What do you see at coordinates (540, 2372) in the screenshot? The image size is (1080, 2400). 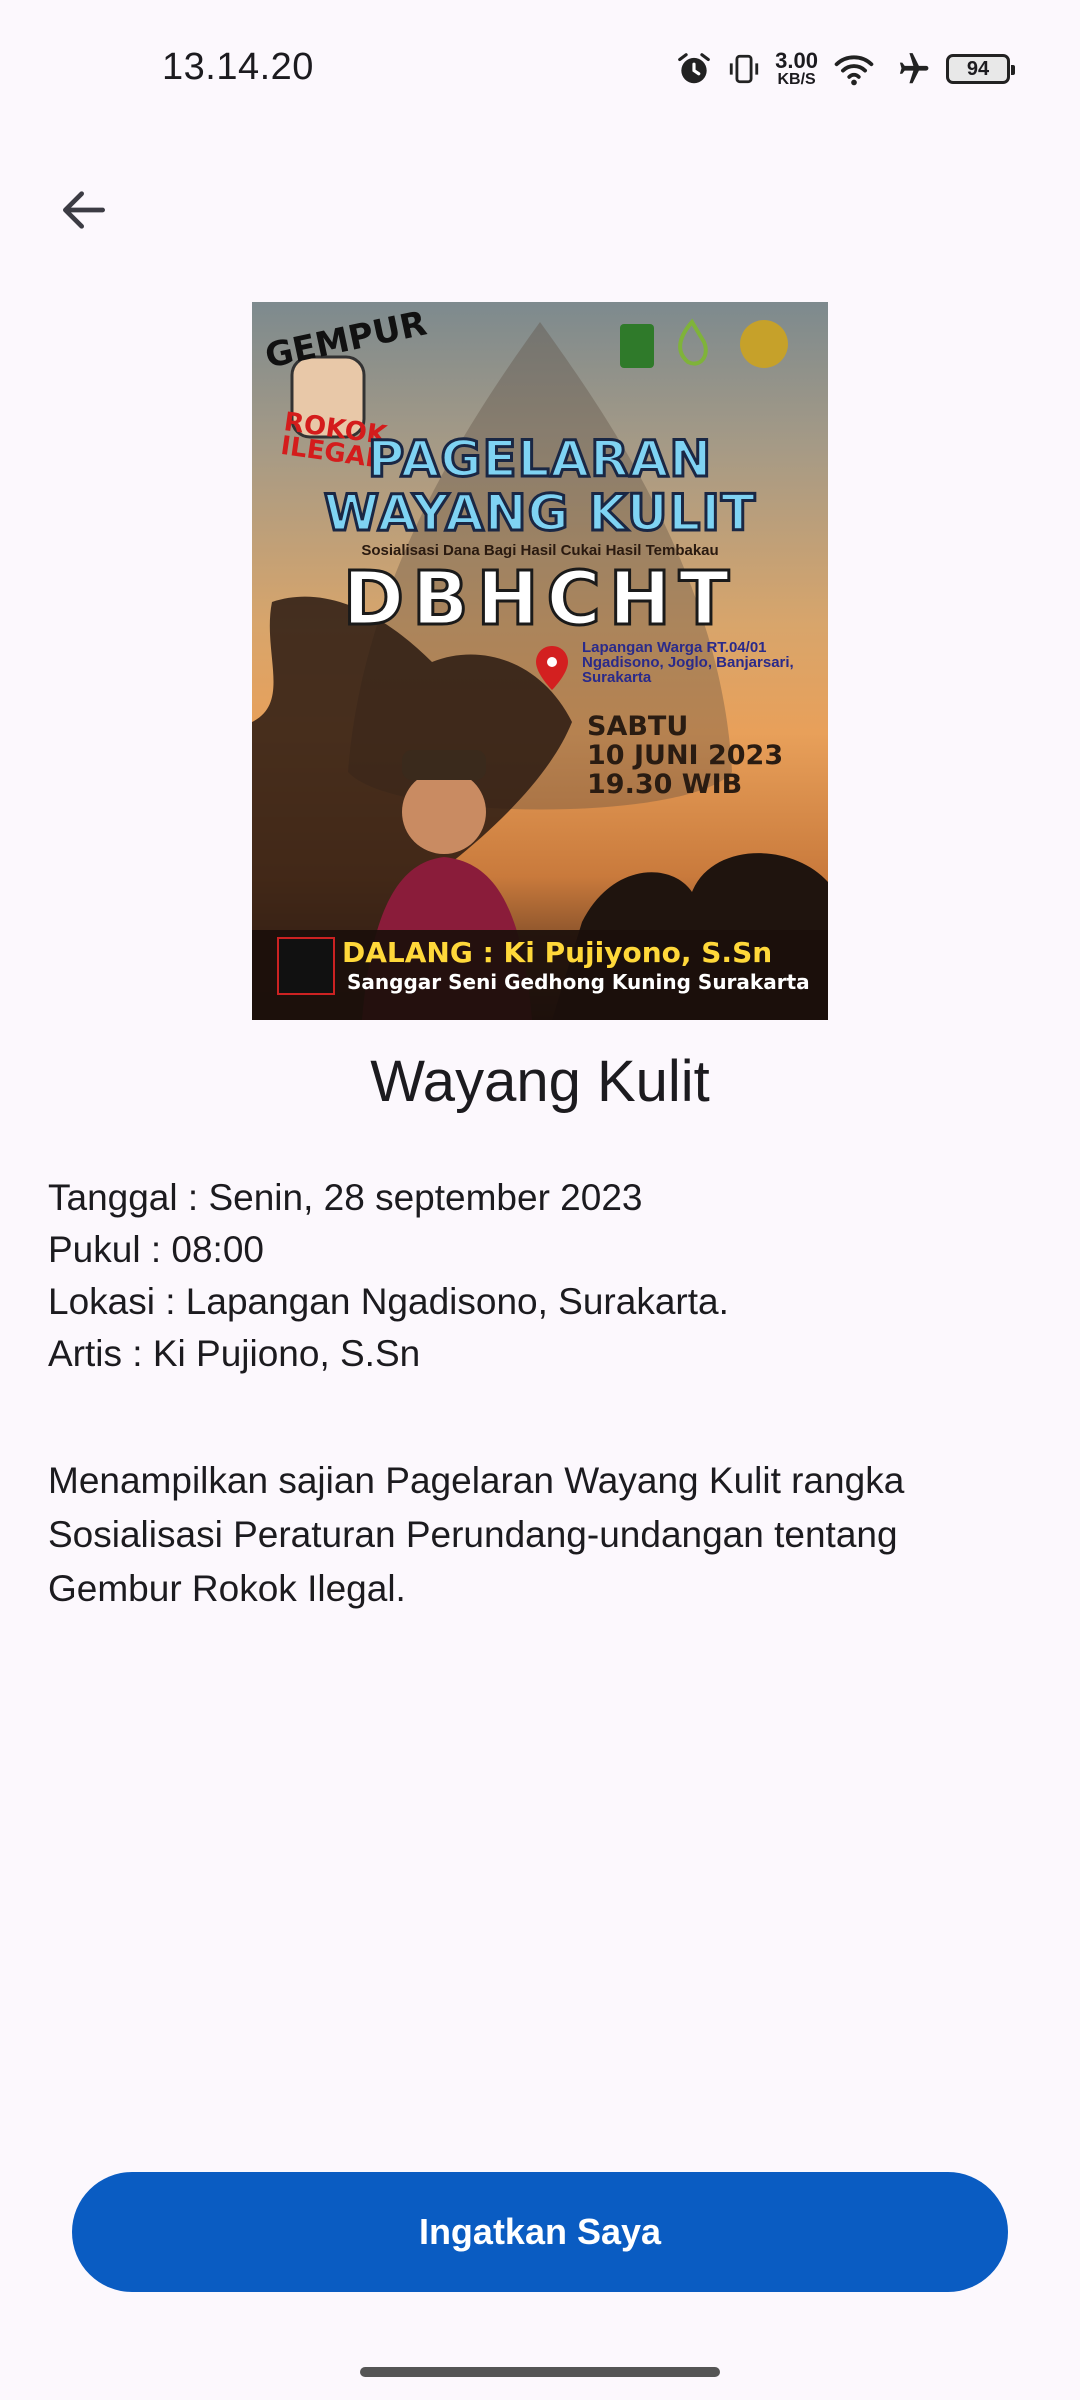 I see `gesture-home-bar` at bounding box center [540, 2372].